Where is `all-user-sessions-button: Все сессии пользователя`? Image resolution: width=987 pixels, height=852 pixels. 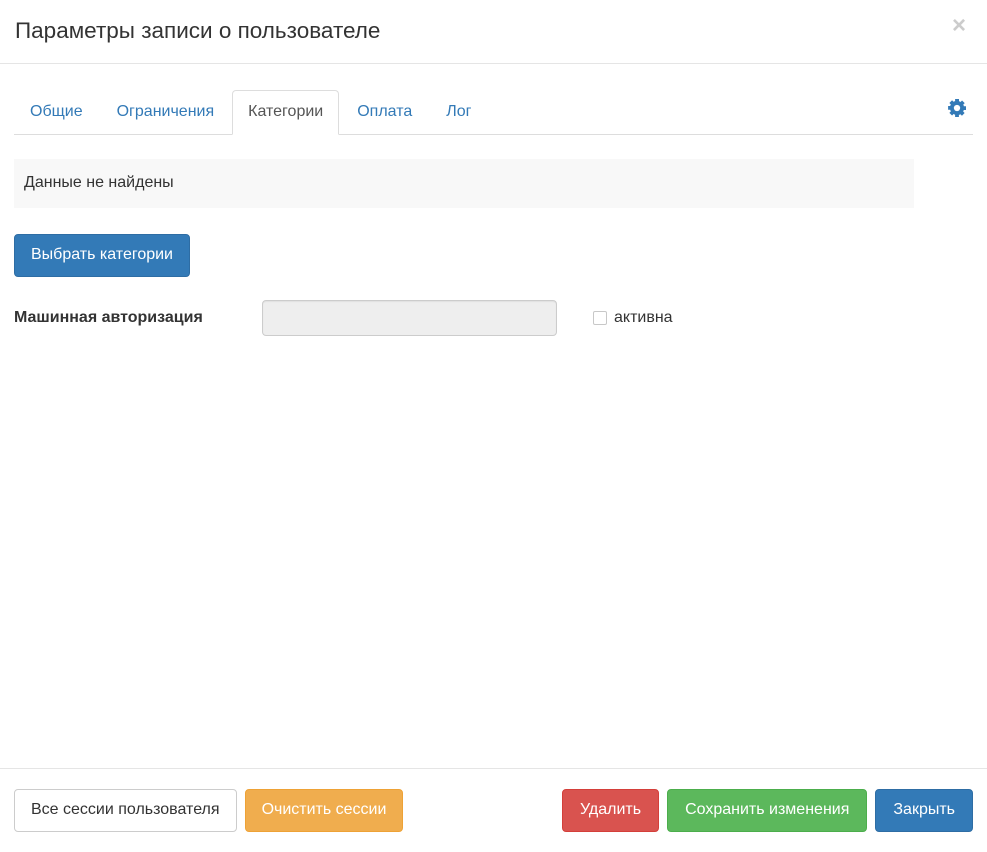
all-user-sessions-button: Все сессии пользователя is located at coordinates (125, 810).